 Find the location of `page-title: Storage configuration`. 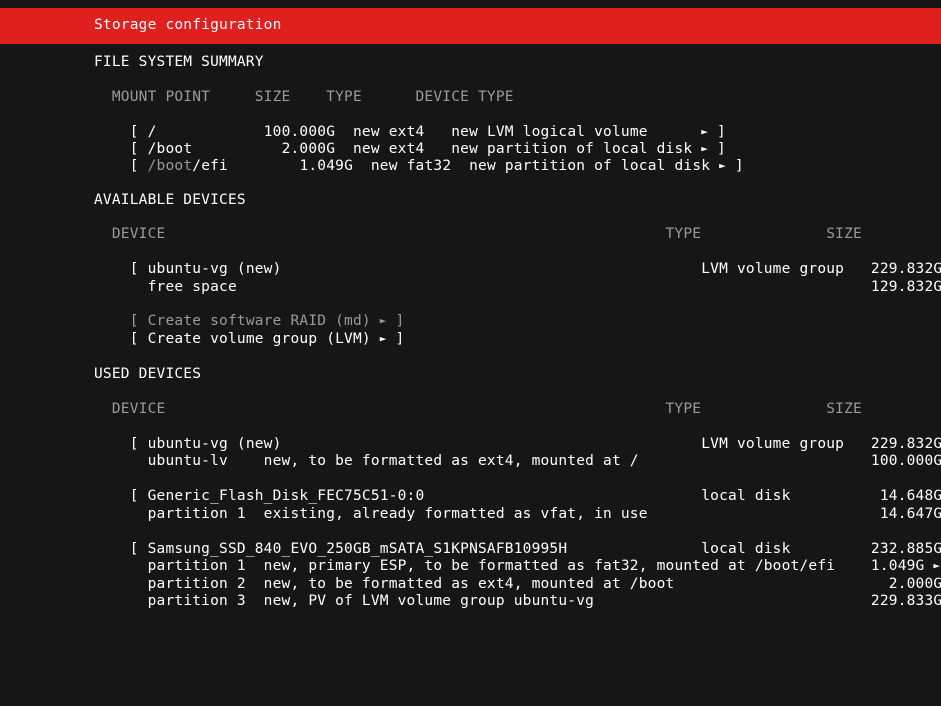

page-title: Storage configuration is located at coordinates (188, 25).